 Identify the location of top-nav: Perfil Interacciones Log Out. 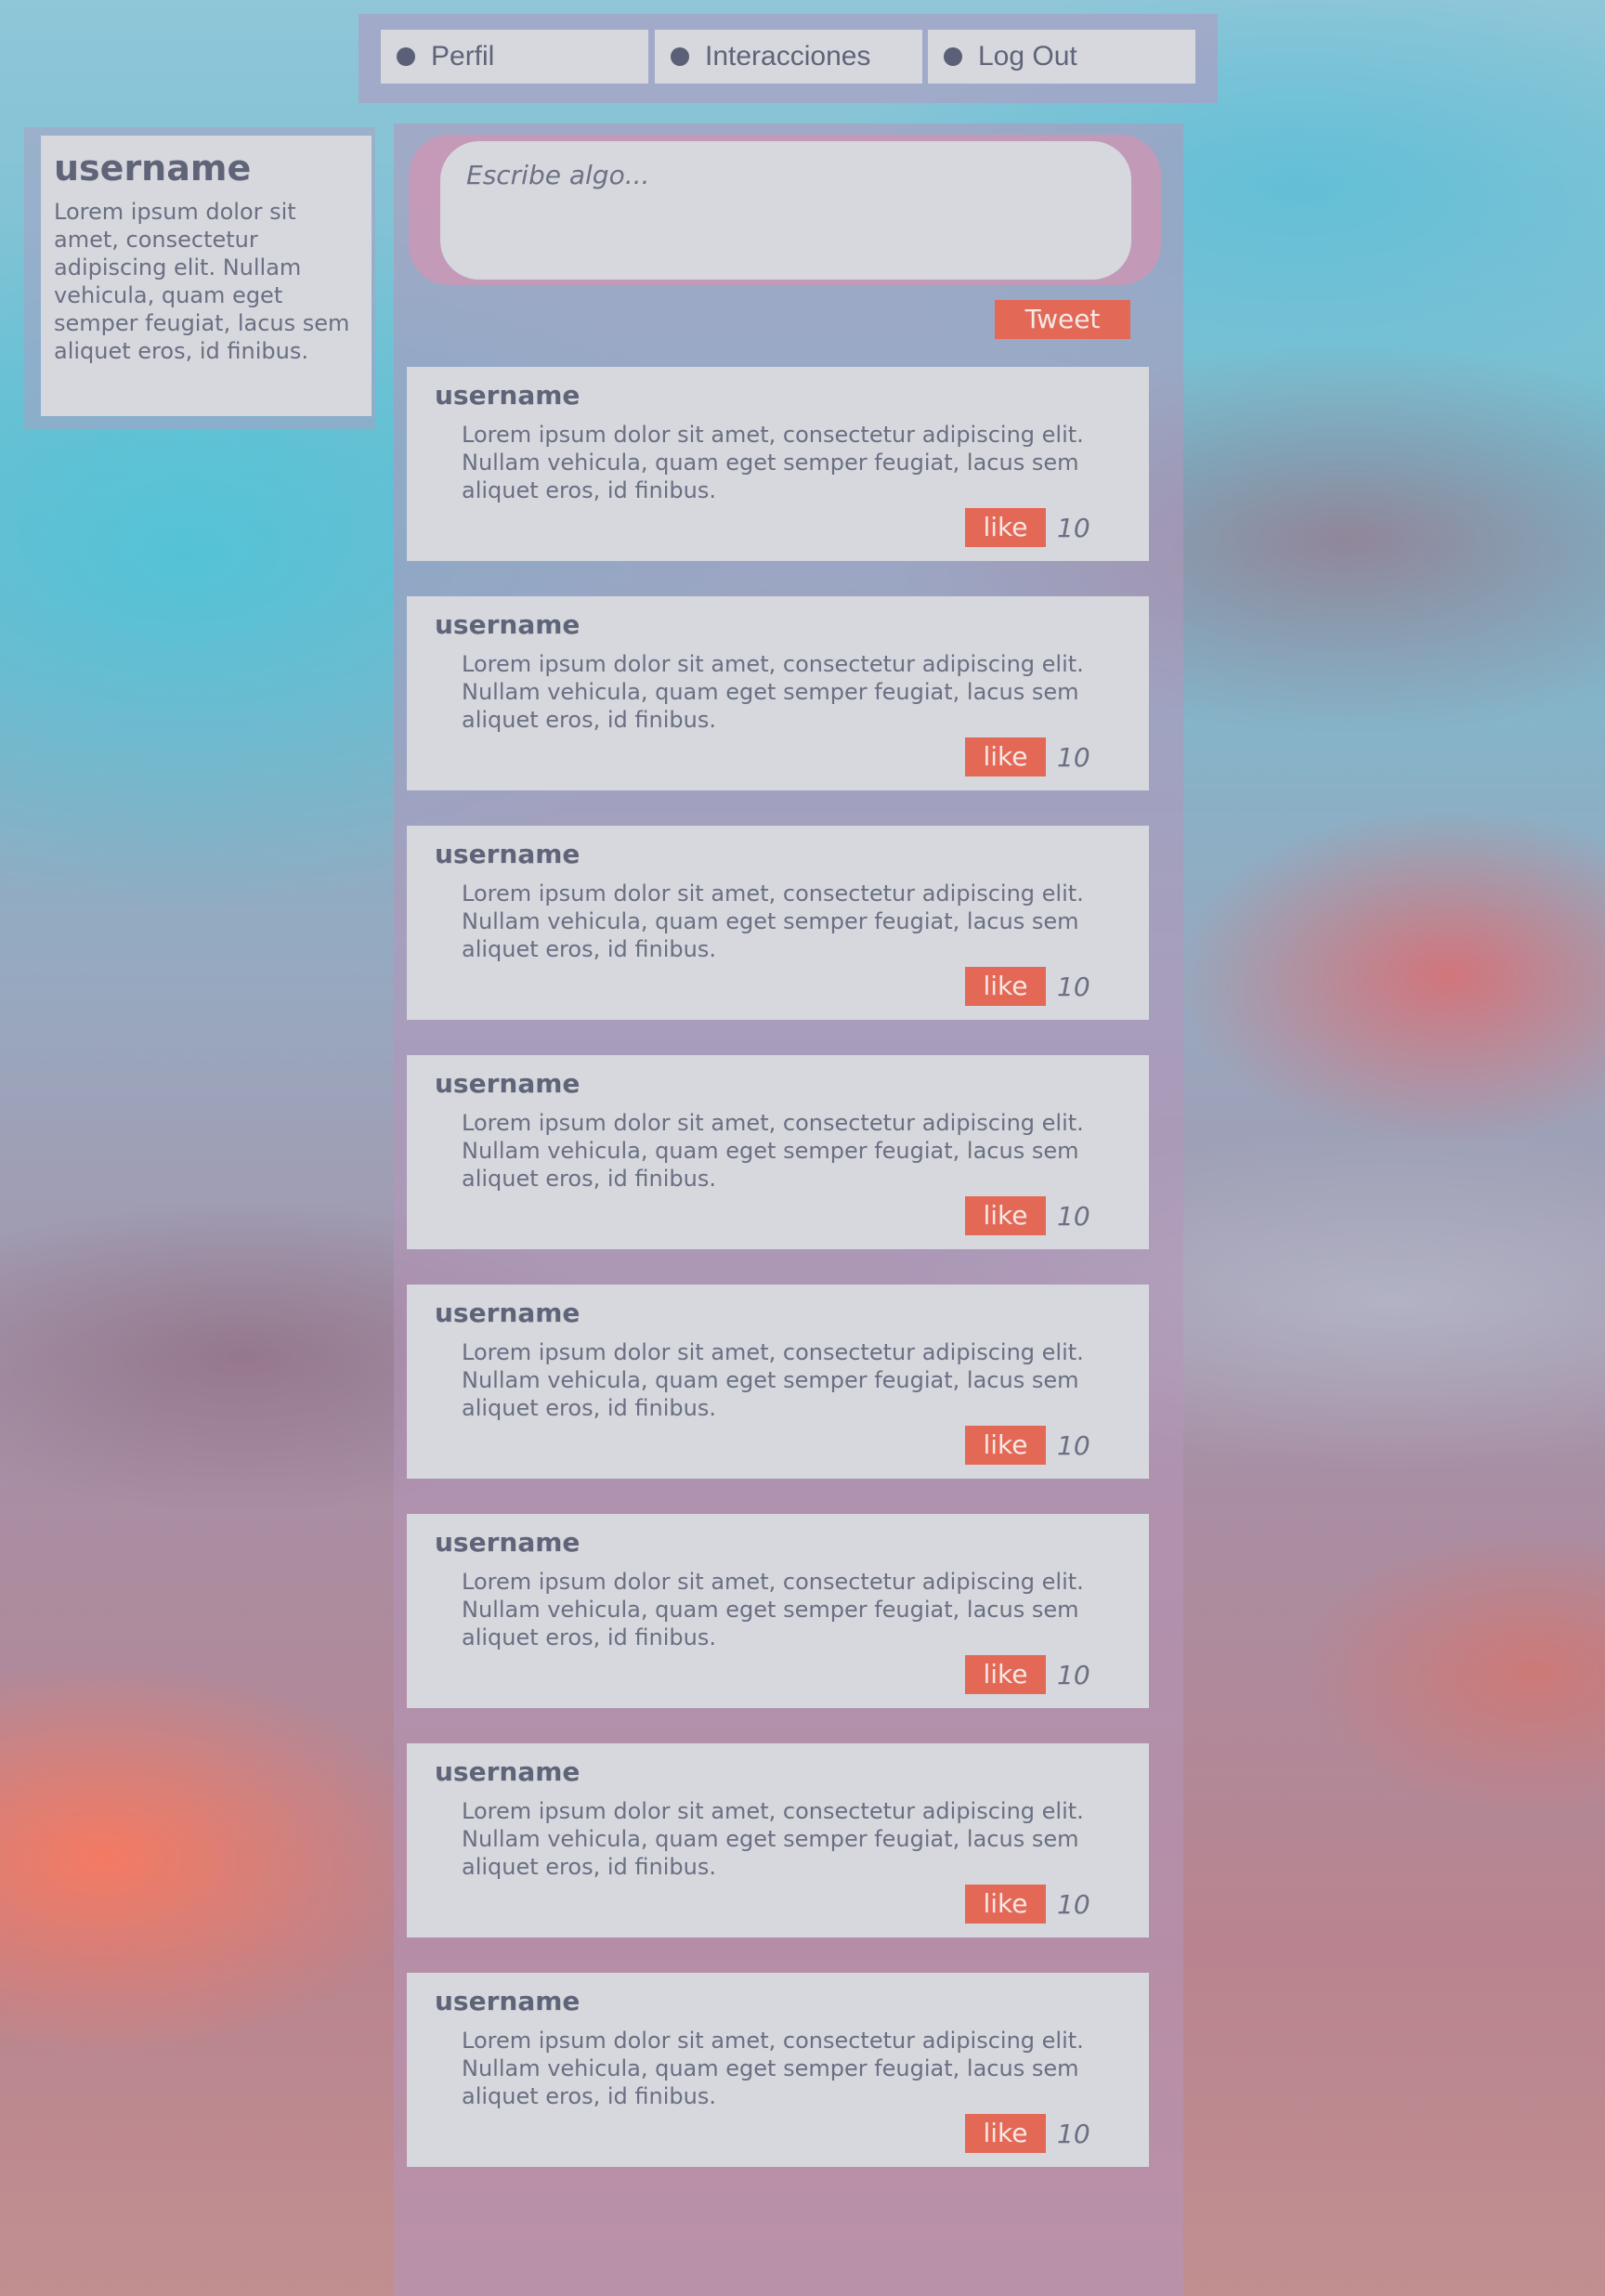
(788, 58).